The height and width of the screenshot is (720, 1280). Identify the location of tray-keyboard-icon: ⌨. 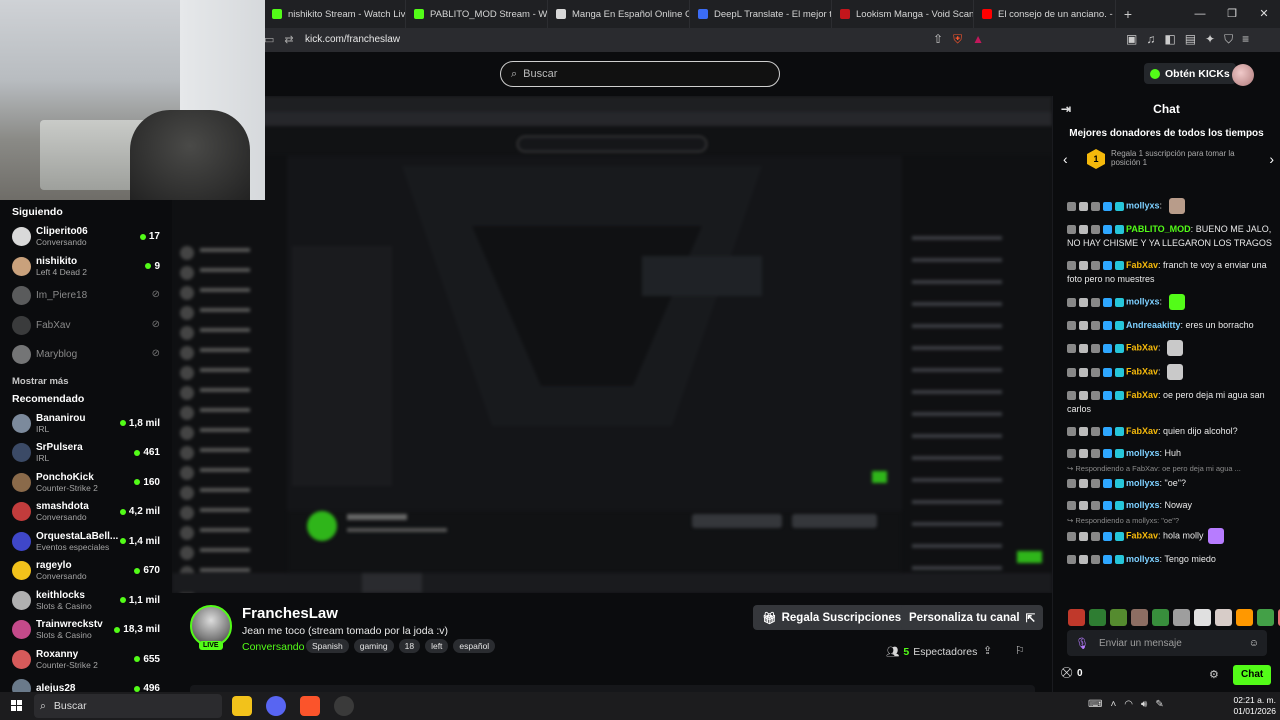
(1095, 704).